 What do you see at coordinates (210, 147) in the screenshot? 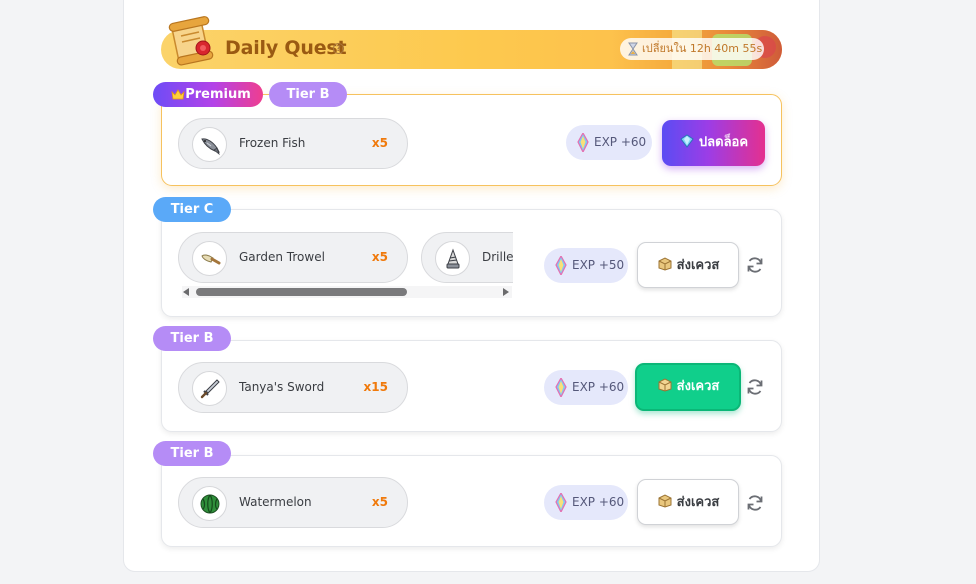
I see `fish-icon` at bounding box center [210, 147].